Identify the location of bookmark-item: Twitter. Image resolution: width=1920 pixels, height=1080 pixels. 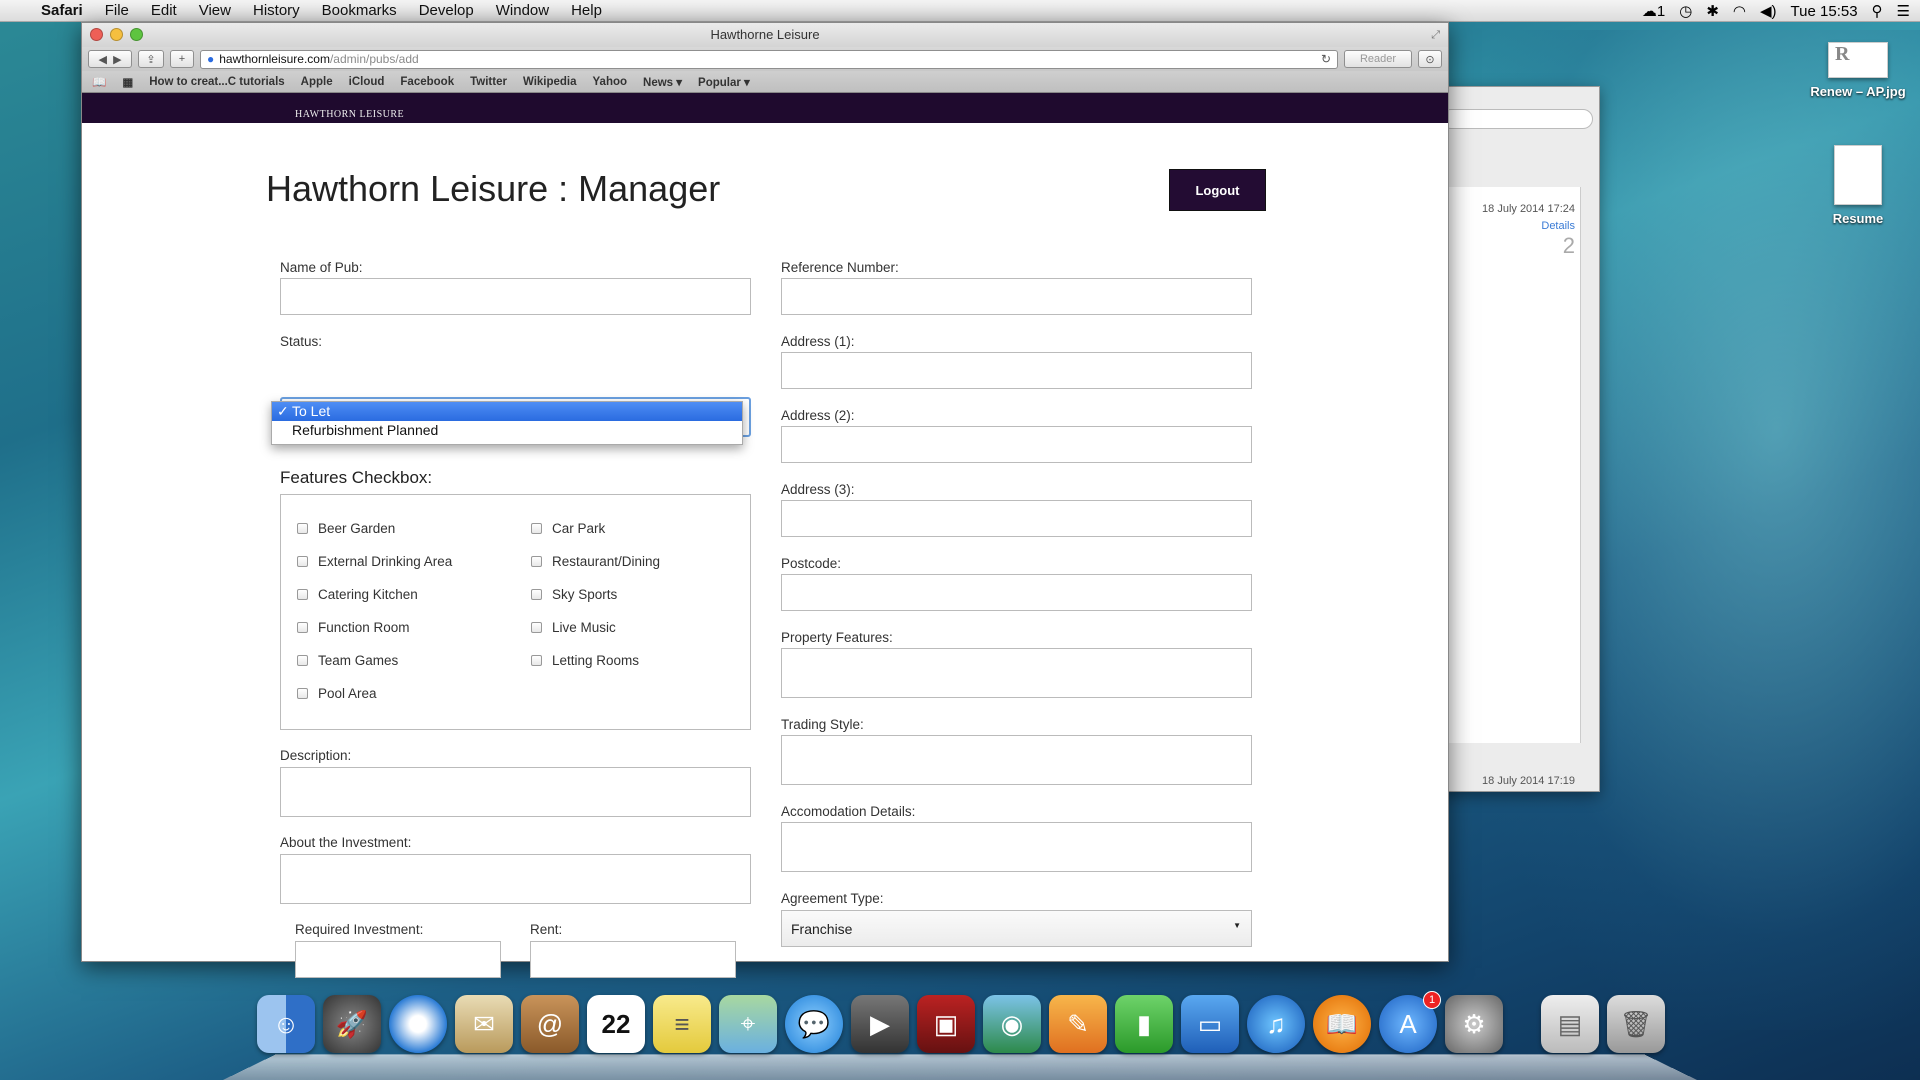
(488, 82).